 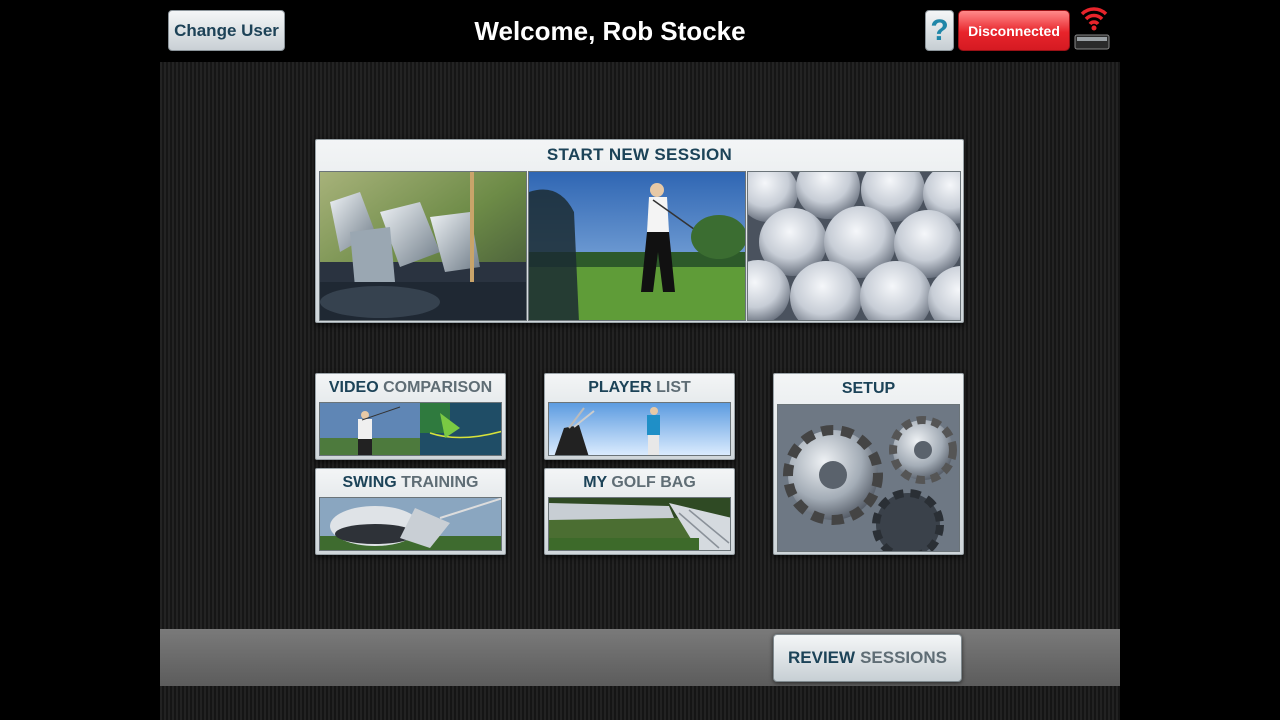 What do you see at coordinates (854, 246) in the screenshot?
I see `golf-balls-image` at bounding box center [854, 246].